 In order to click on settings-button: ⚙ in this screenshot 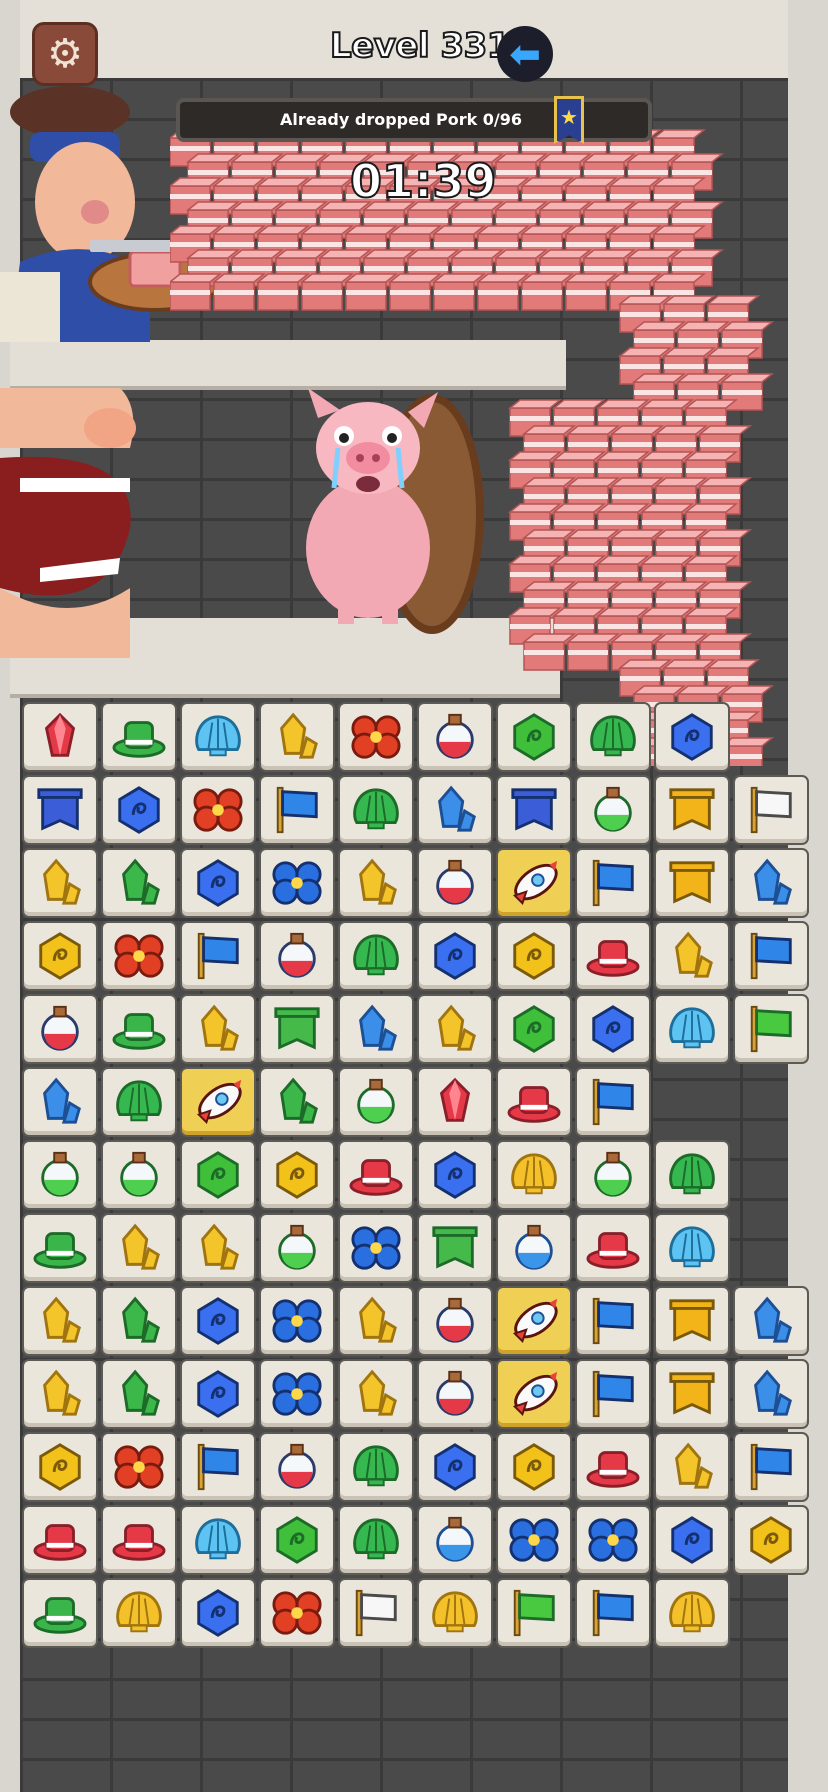, I will do `click(65, 54)`.